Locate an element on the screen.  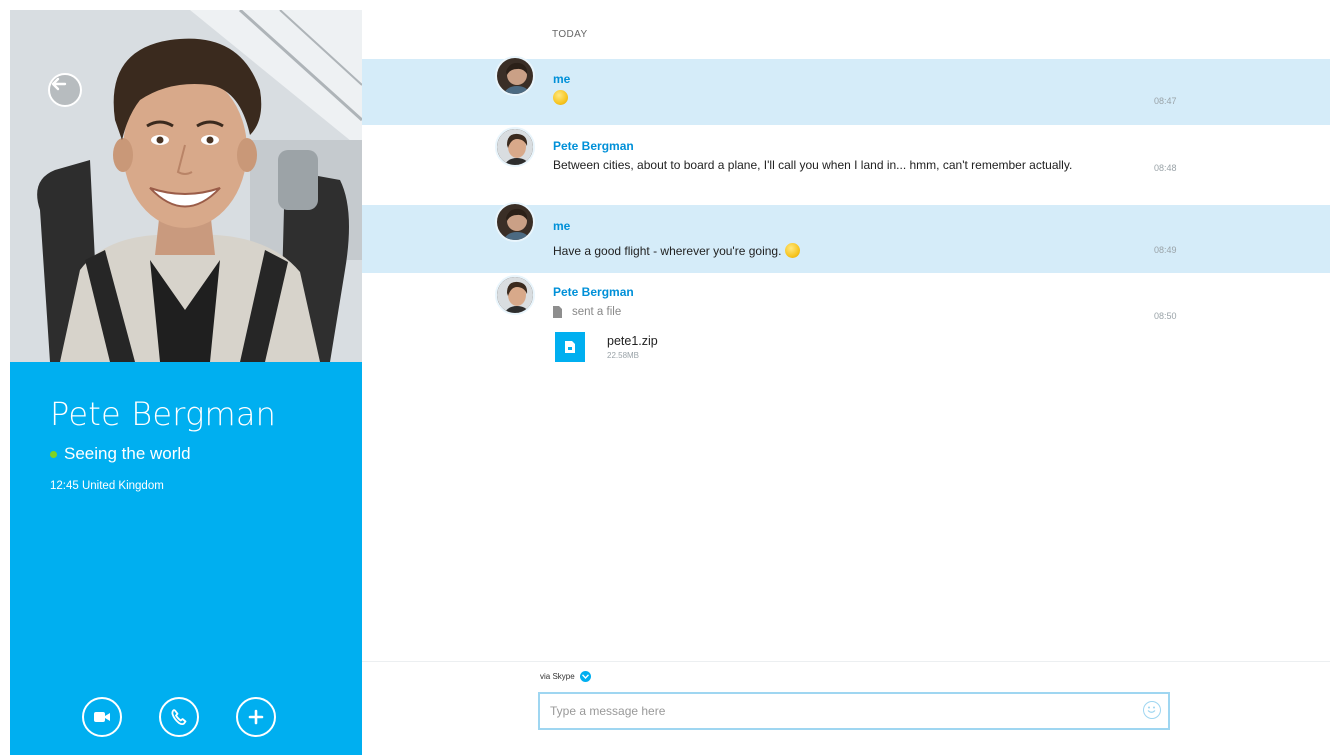
file-attachment: pete1.zip 22.58MB is located at coordinates (606, 347).